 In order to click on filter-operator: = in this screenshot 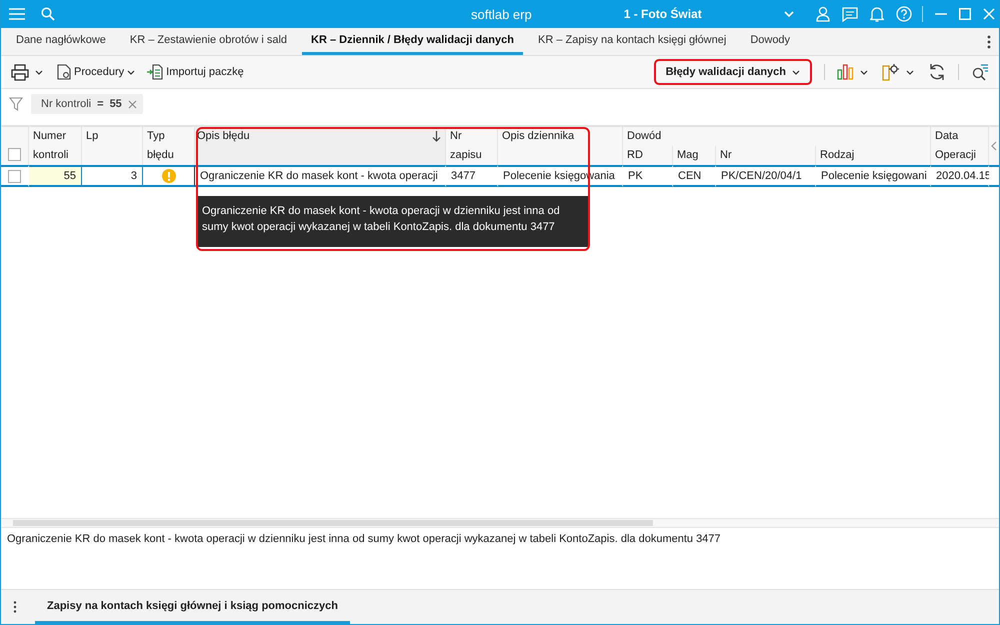, I will do `click(100, 104)`.